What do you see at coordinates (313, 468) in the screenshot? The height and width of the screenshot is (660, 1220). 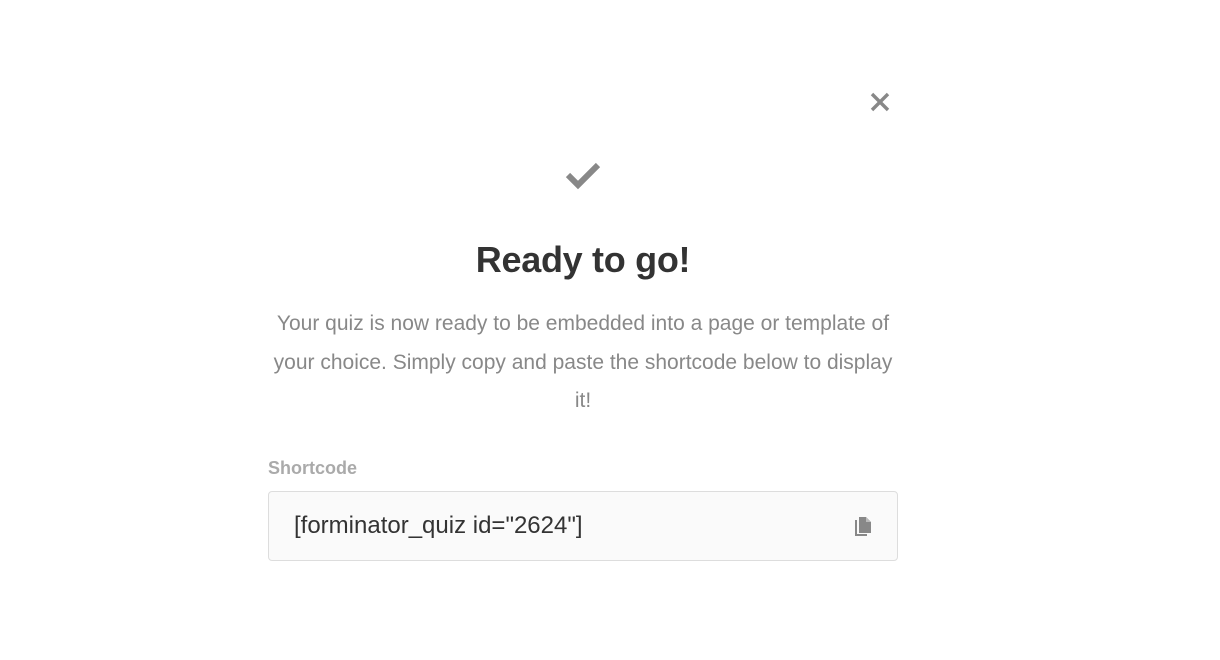 I see `shortcode-label: Shortcode` at bounding box center [313, 468].